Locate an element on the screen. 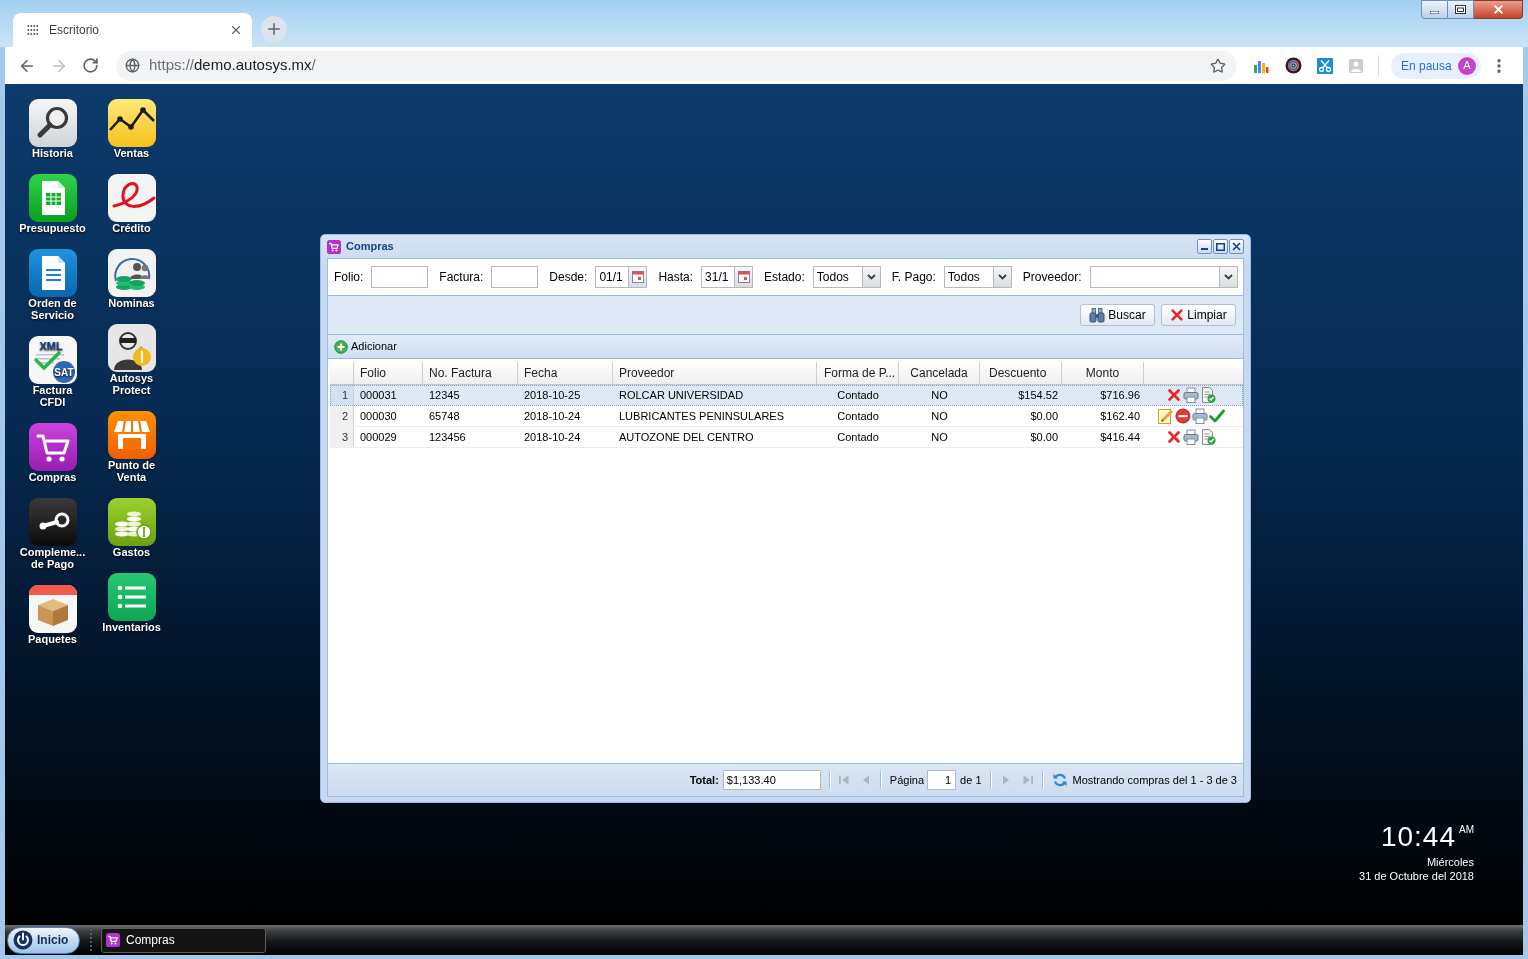 The image size is (1528, 959). spreadsheet-icon is located at coordinates (52, 198).